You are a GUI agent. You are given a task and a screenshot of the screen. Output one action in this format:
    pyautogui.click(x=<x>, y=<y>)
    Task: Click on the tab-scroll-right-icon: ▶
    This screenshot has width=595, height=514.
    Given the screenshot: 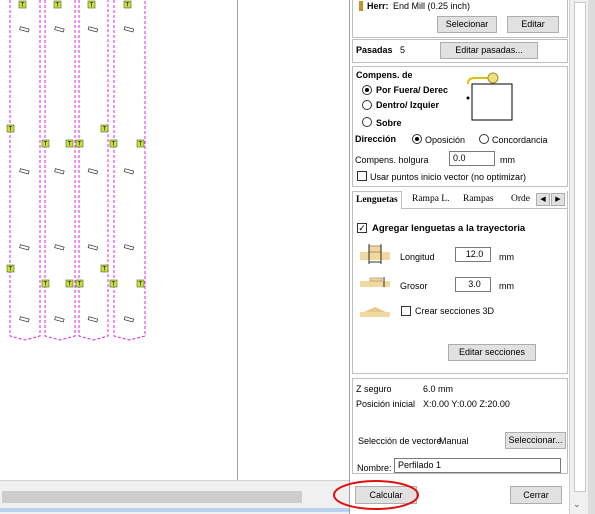 What is the action you would take?
    pyautogui.click(x=558, y=199)
    